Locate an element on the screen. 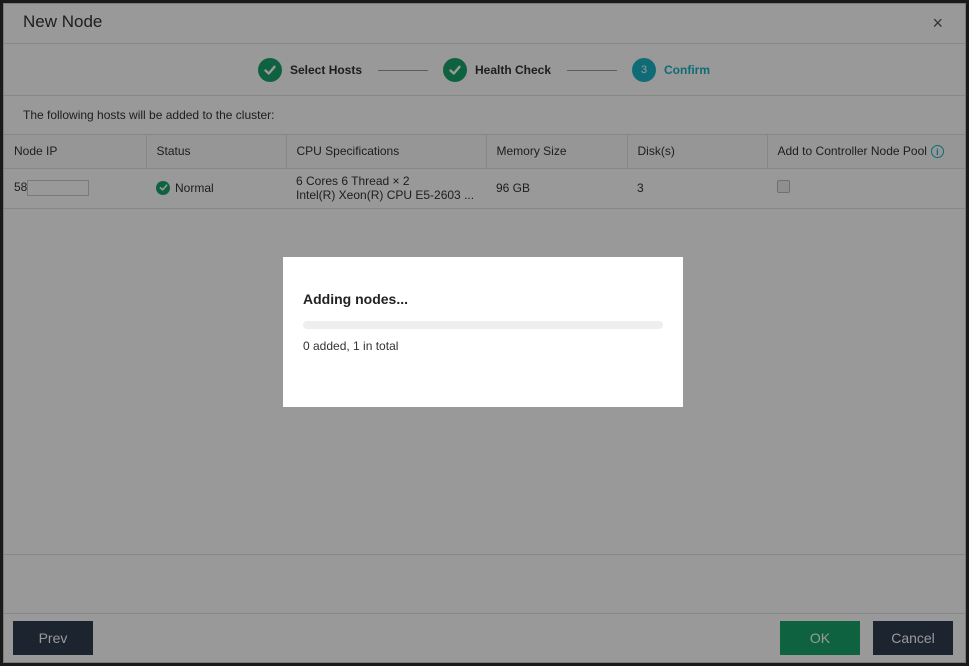 Image resolution: width=969 pixels, height=666 pixels. adding-nodes-modal: Adding nodes... 0 added, 1 in total is located at coordinates (483, 332).